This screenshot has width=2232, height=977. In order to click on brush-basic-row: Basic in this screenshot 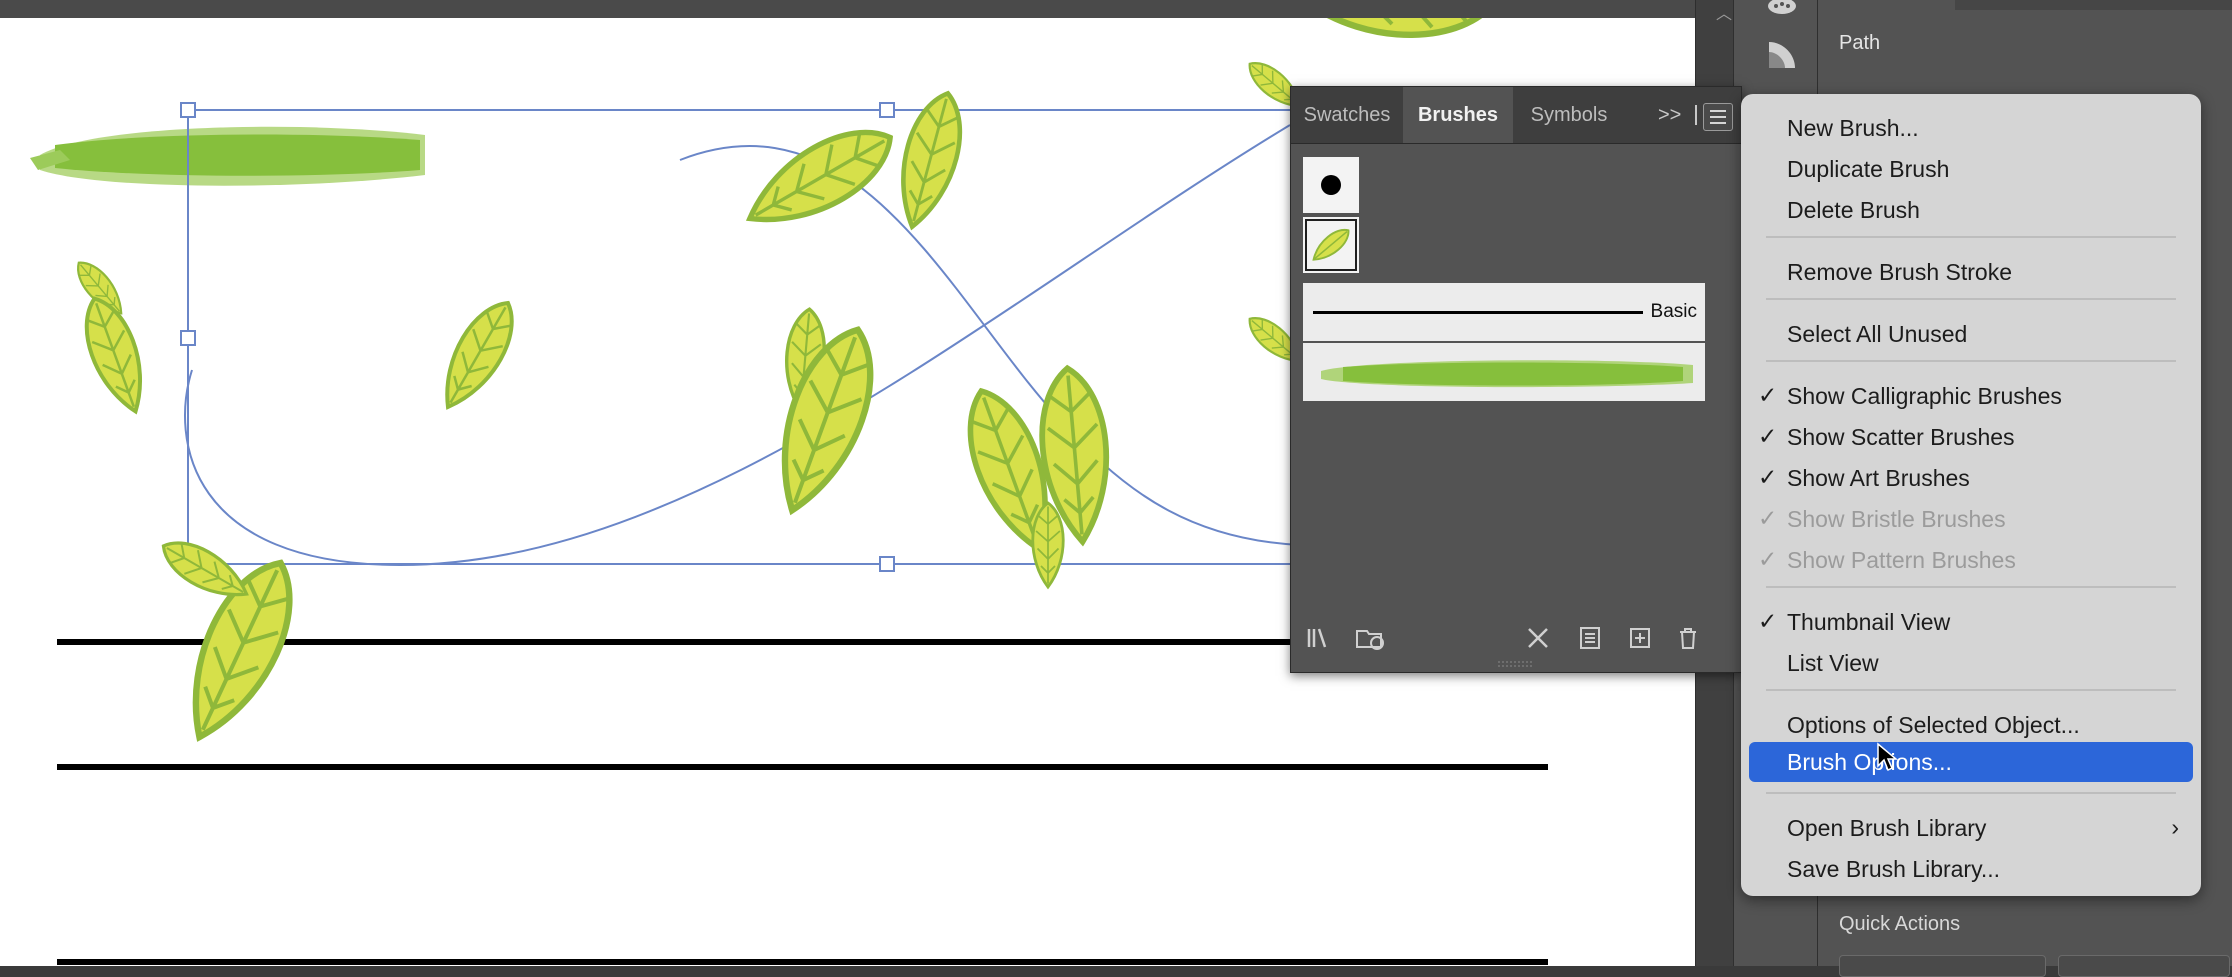, I will do `click(1504, 312)`.